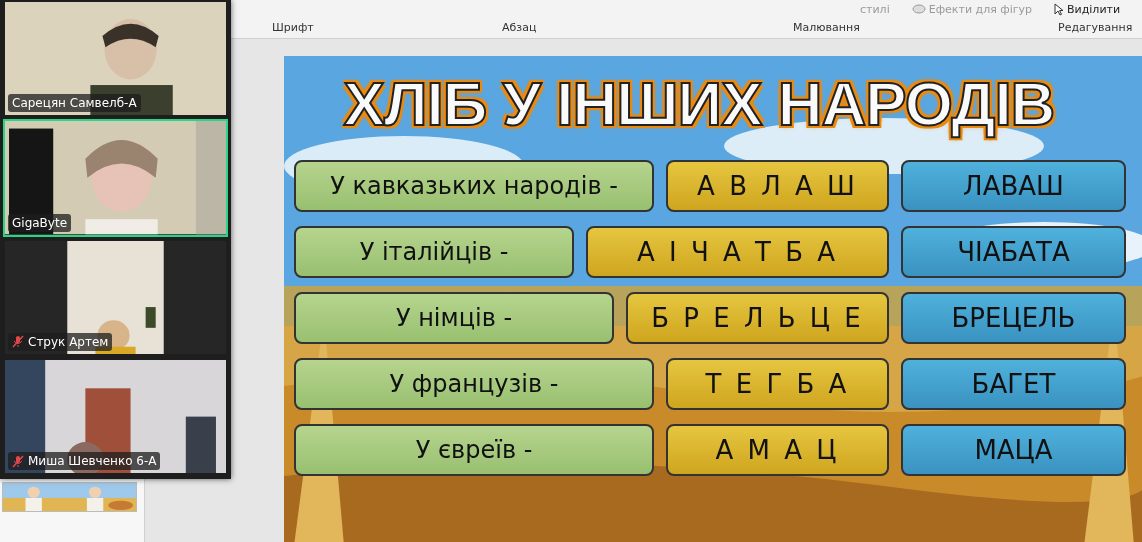 The image size is (1142, 542). What do you see at coordinates (474, 384) in the screenshot?
I see `prompt-label: У французів -` at bounding box center [474, 384].